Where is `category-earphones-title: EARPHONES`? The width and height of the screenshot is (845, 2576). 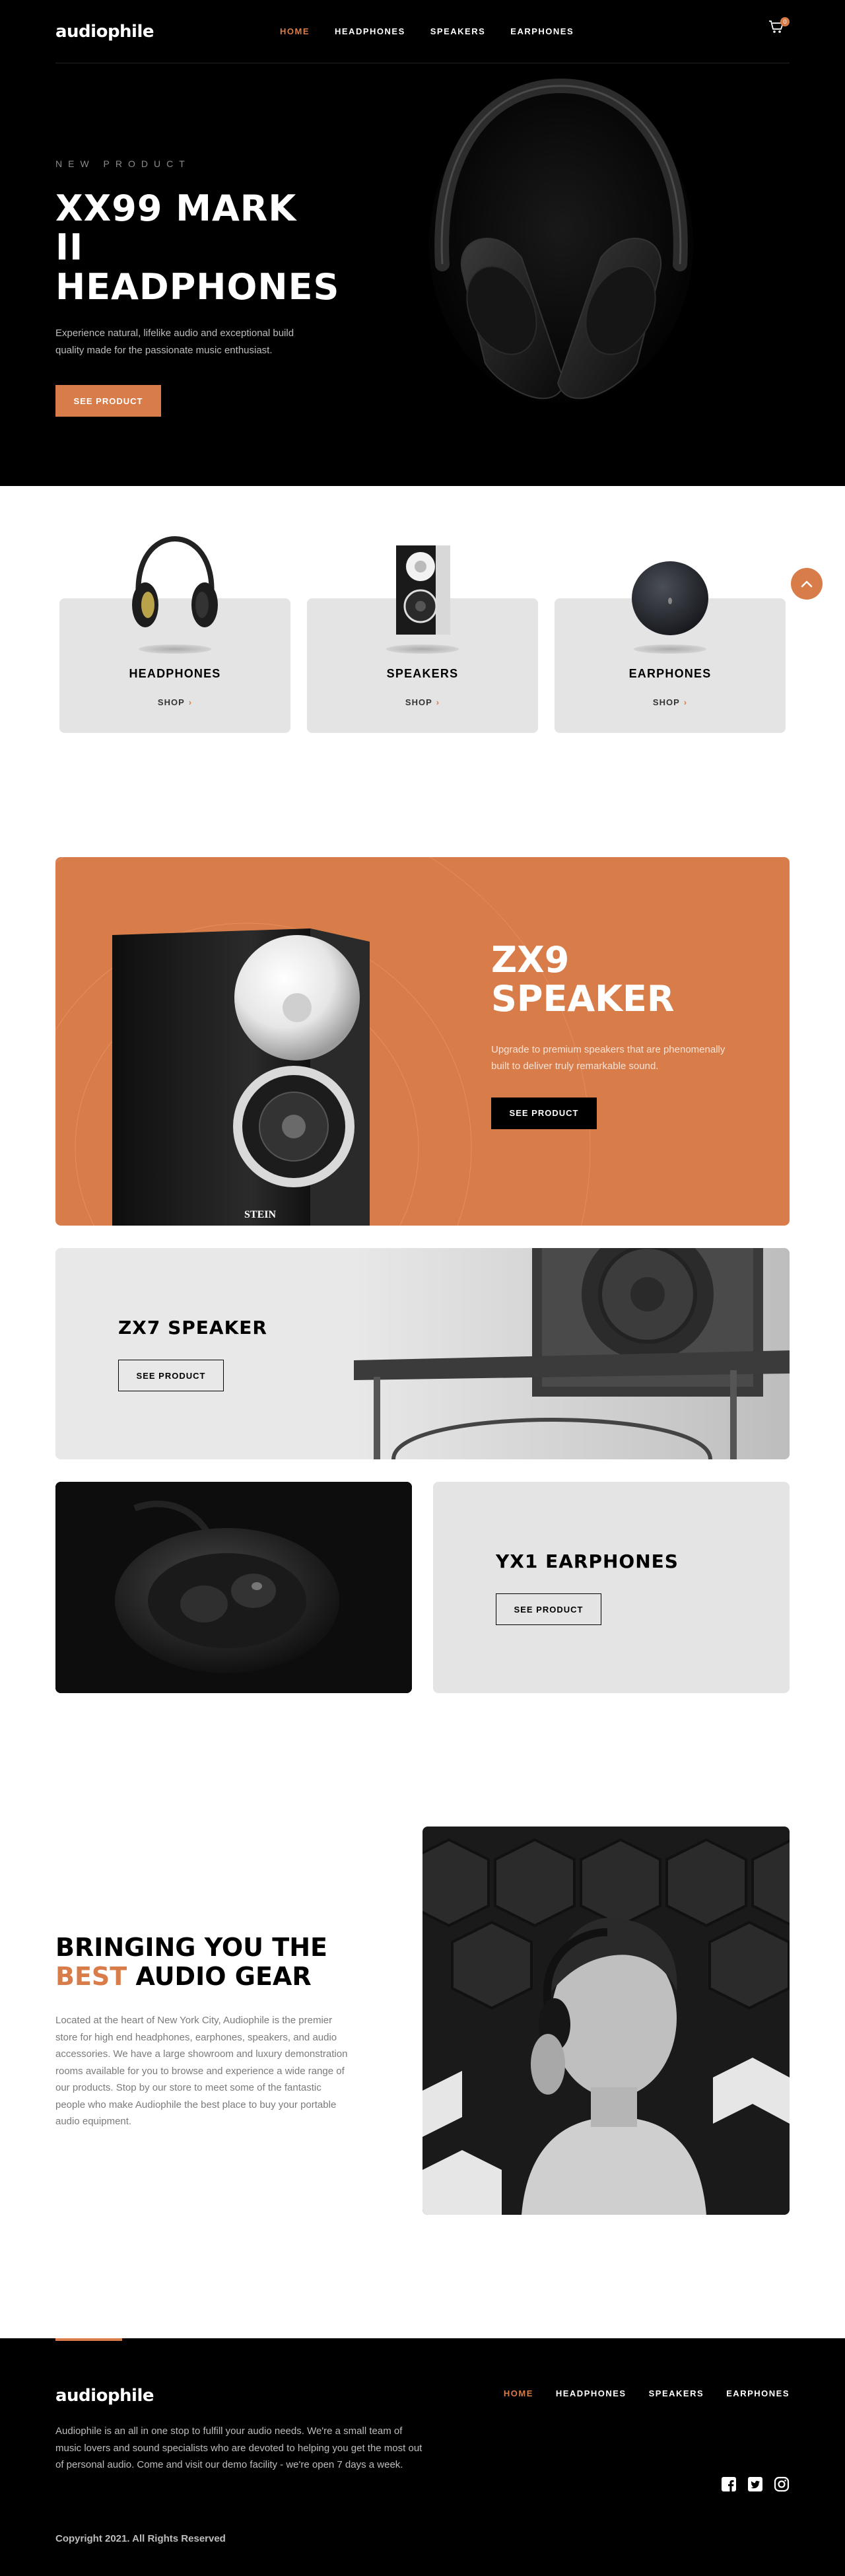 category-earphones-title: EARPHONES is located at coordinates (670, 674).